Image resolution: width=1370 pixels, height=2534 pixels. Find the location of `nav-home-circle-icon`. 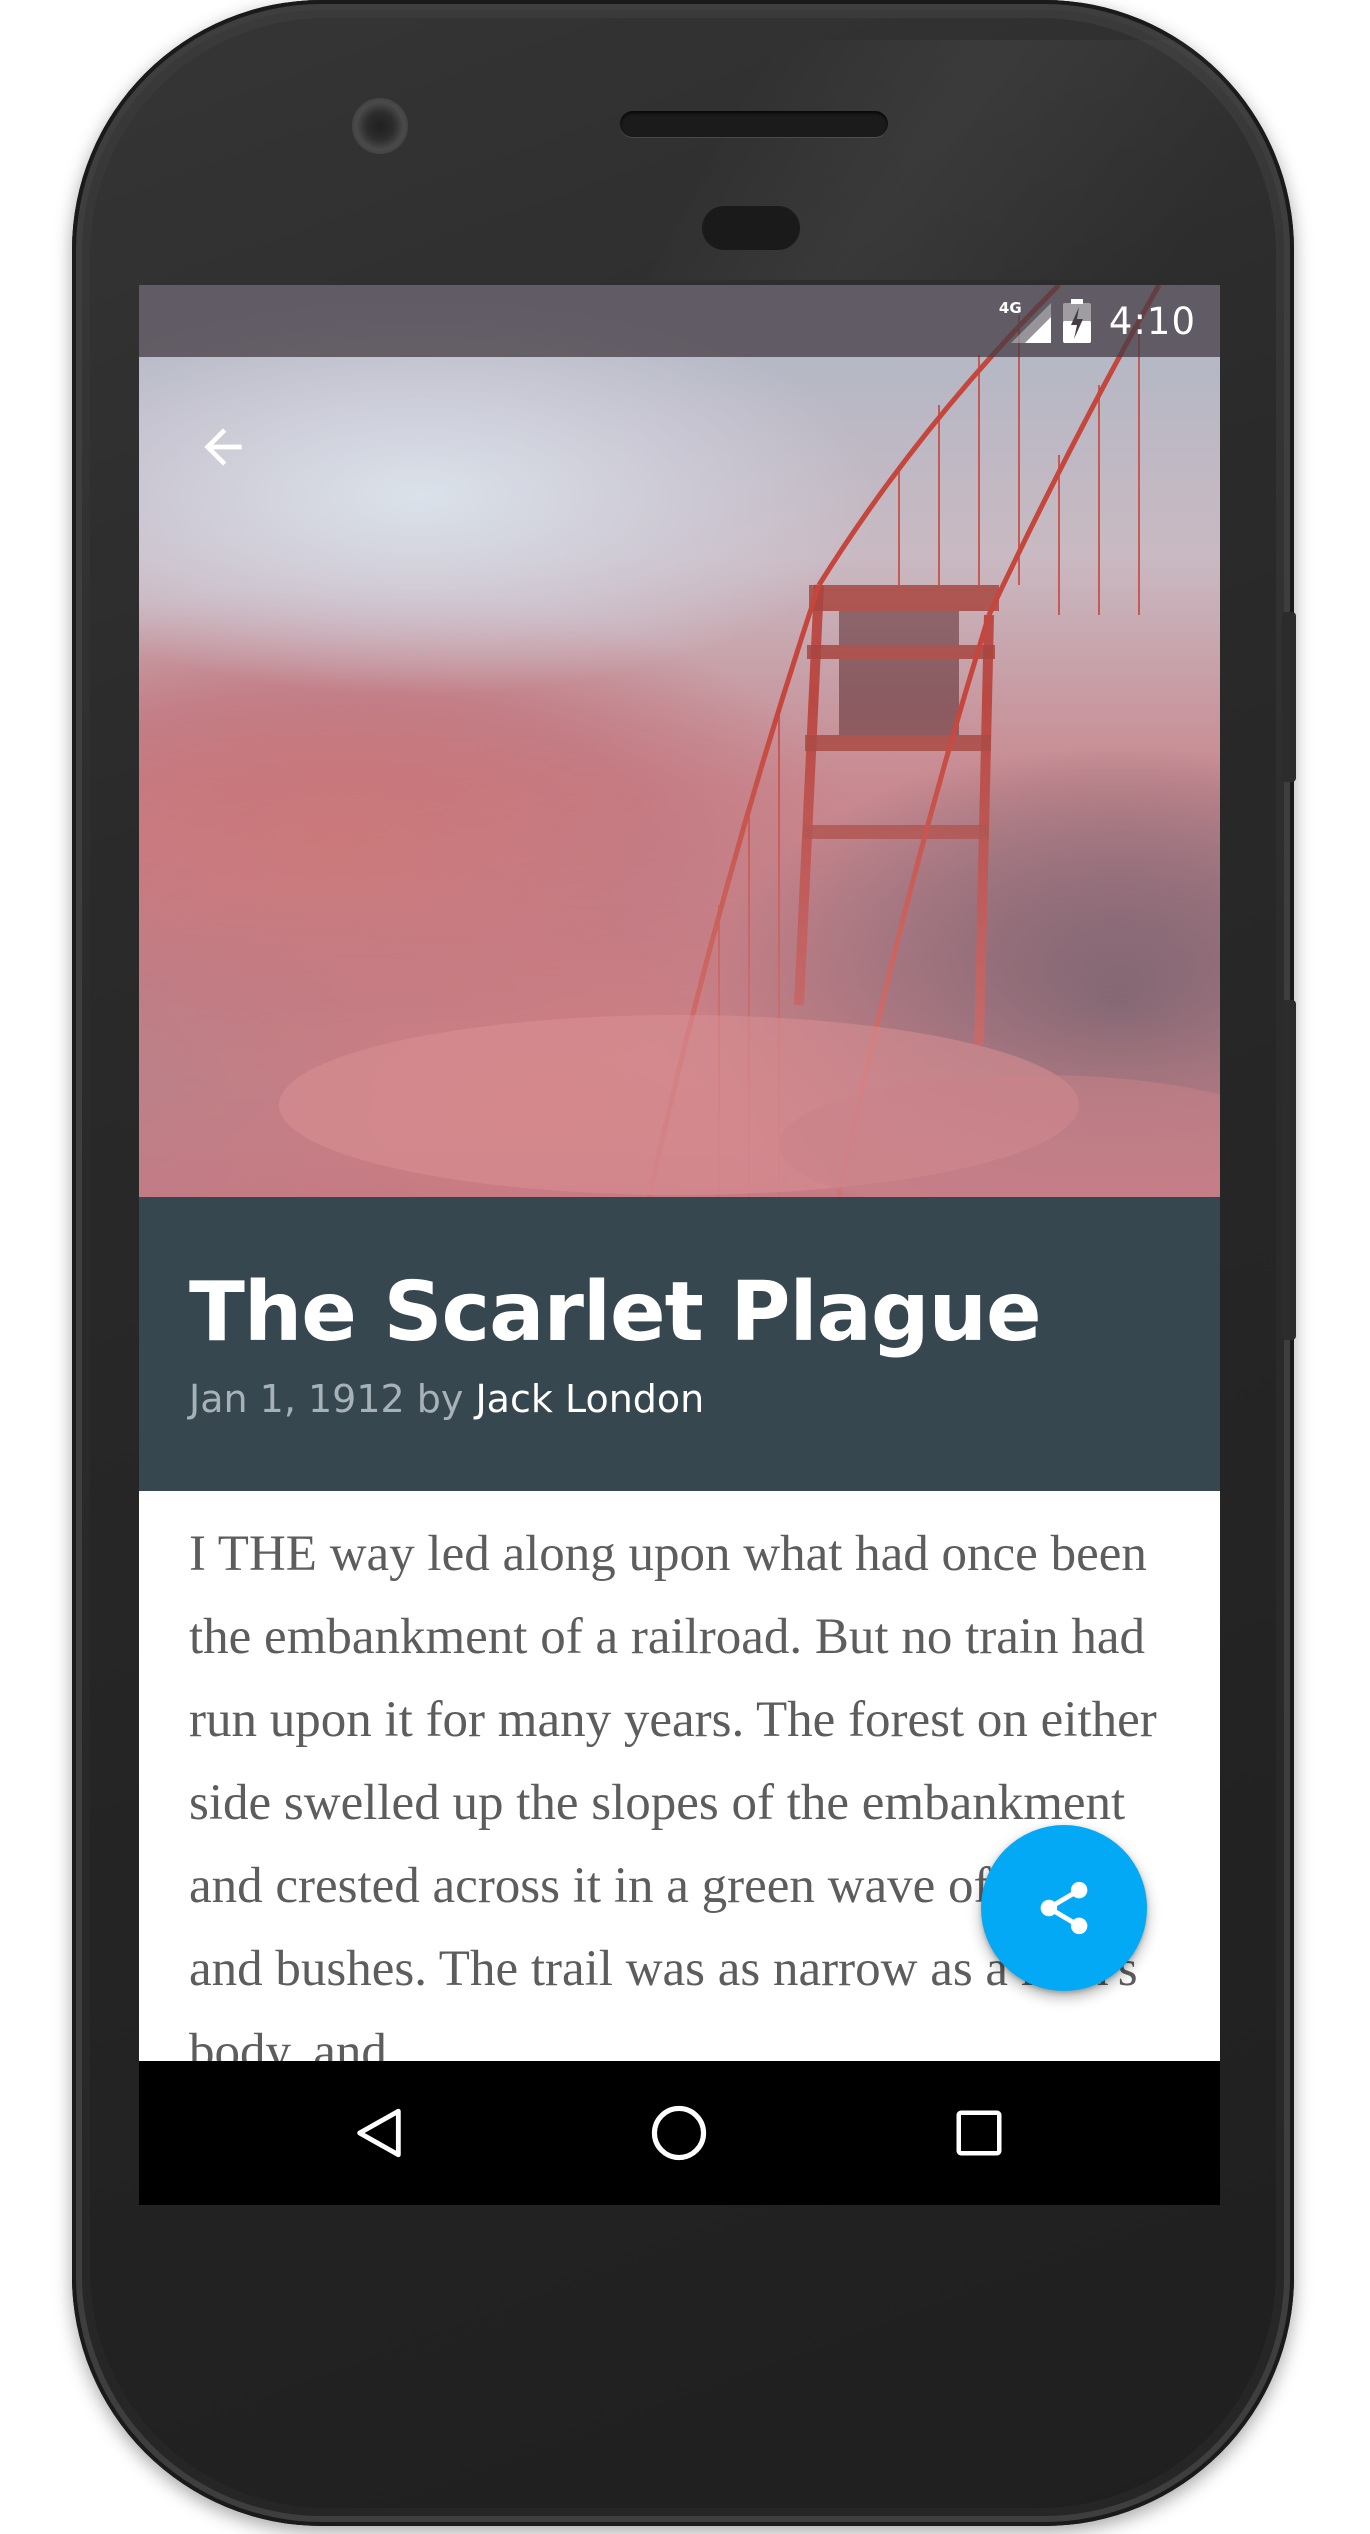

nav-home-circle-icon is located at coordinates (679, 2133).